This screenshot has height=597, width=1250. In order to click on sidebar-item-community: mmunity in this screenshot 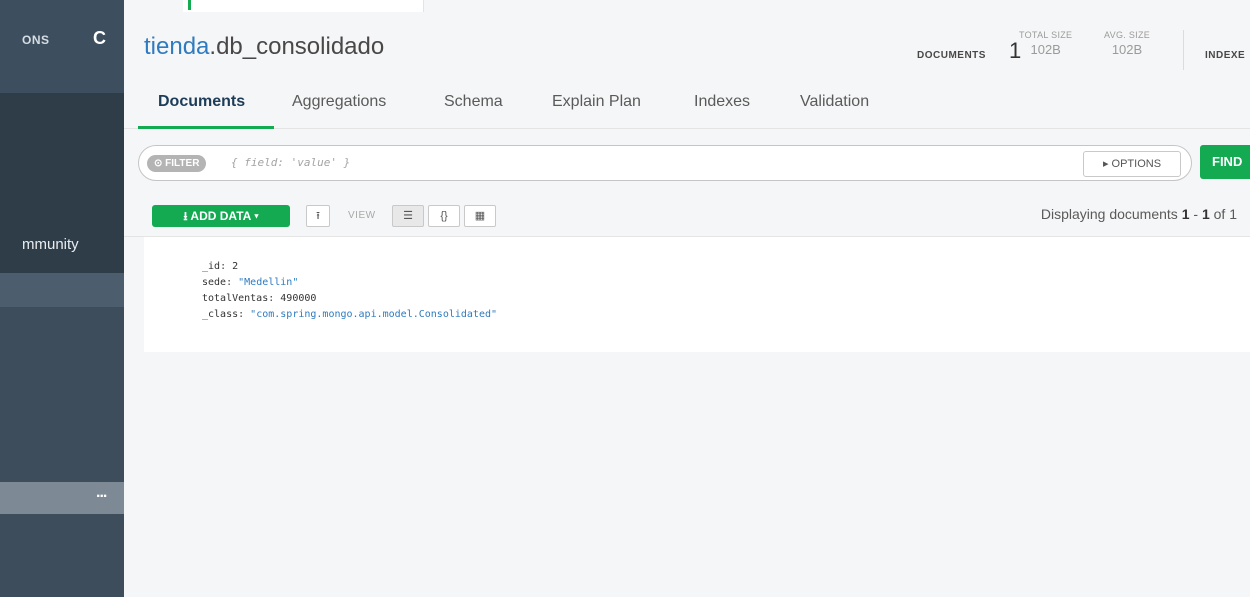, I will do `click(50, 244)`.